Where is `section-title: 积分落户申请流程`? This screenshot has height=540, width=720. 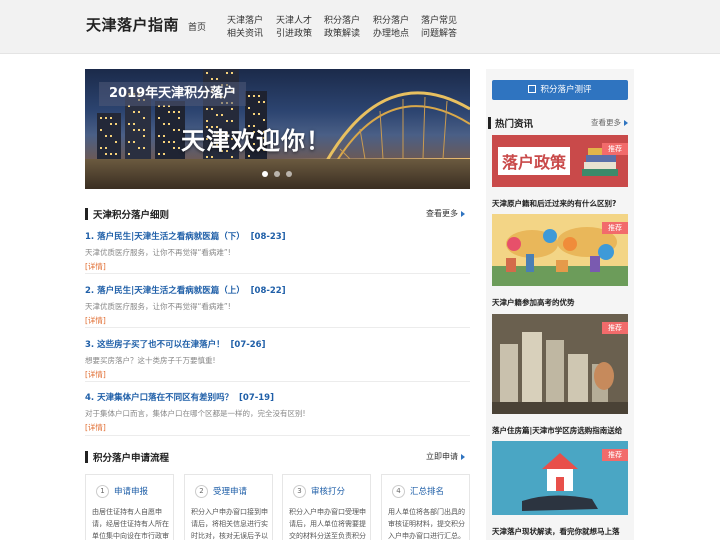
section-title: 积分落户申请流程 is located at coordinates (131, 458).